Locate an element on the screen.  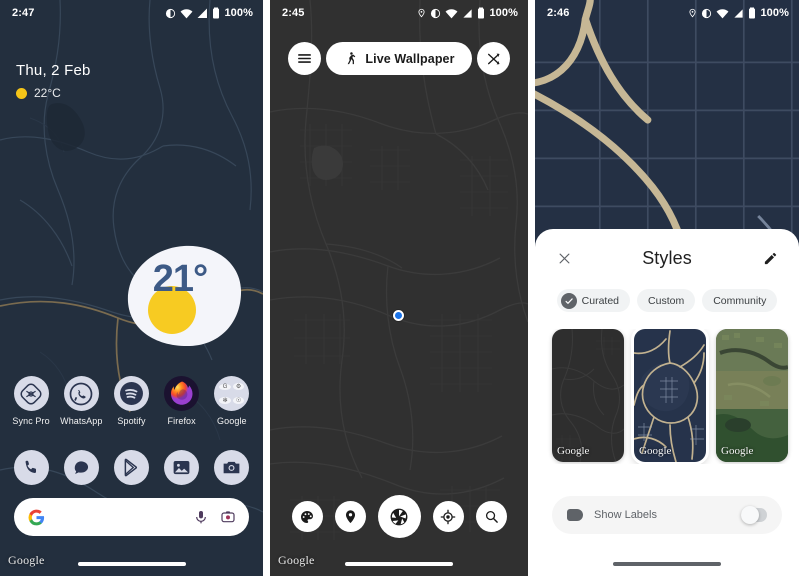
my-location-button is located at coordinates (448, 516).